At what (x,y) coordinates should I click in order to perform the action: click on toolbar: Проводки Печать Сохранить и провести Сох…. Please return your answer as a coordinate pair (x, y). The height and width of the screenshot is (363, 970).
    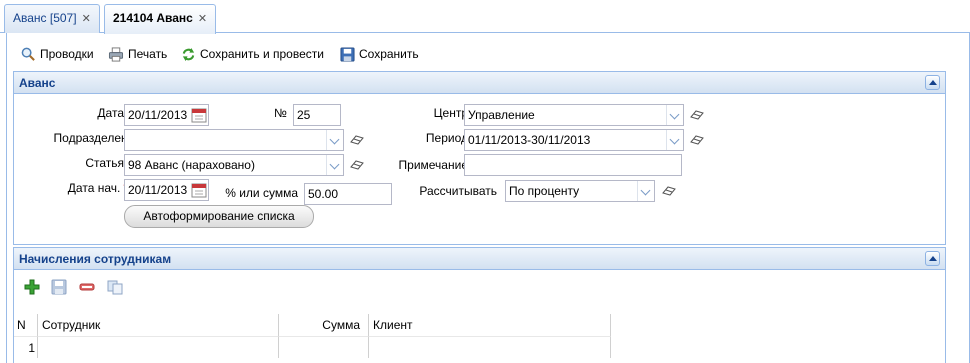
    Looking at the image, I should click on (488, 53).